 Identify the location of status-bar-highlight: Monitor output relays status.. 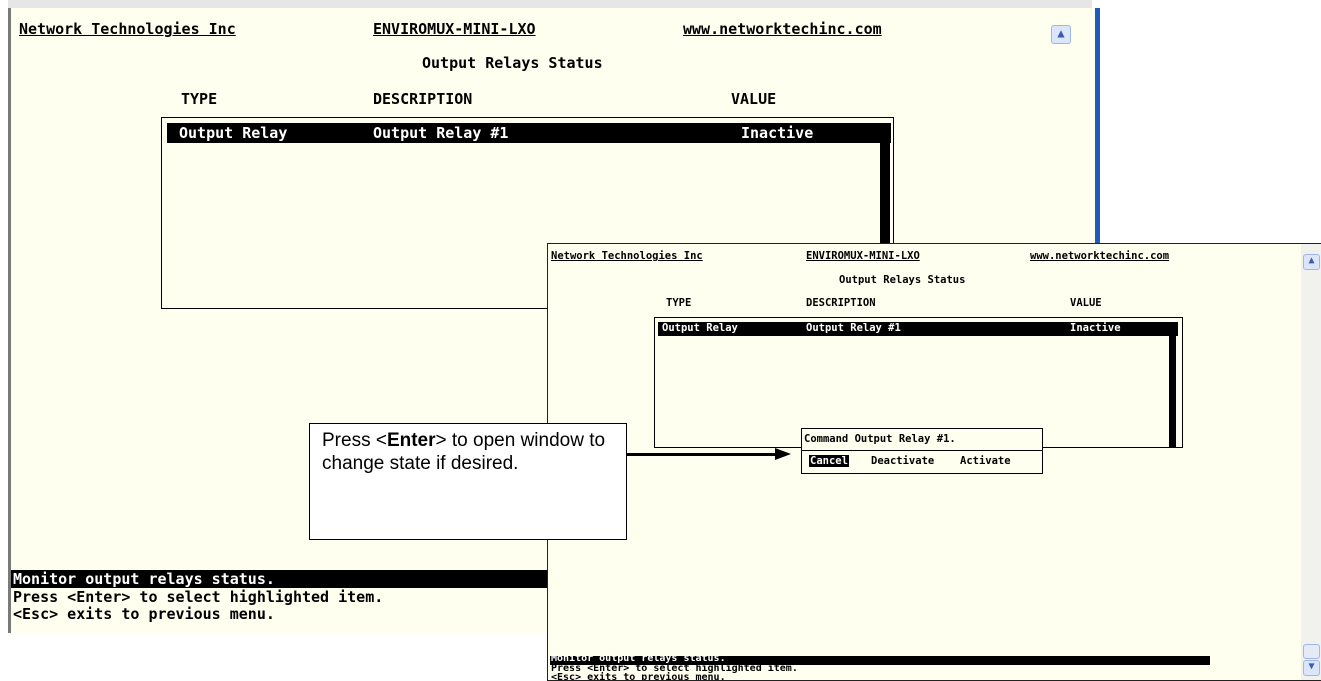
(281, 579).